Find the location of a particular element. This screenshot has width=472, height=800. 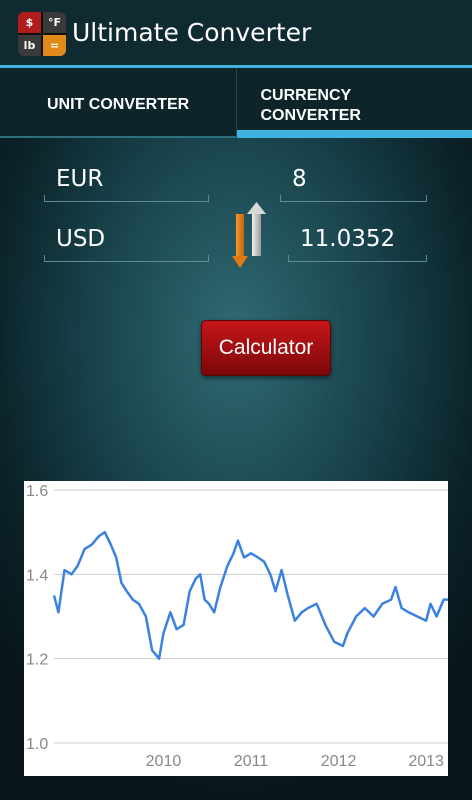

chart-y-tick-label: 1.2 is located at coordinates (37, 660).